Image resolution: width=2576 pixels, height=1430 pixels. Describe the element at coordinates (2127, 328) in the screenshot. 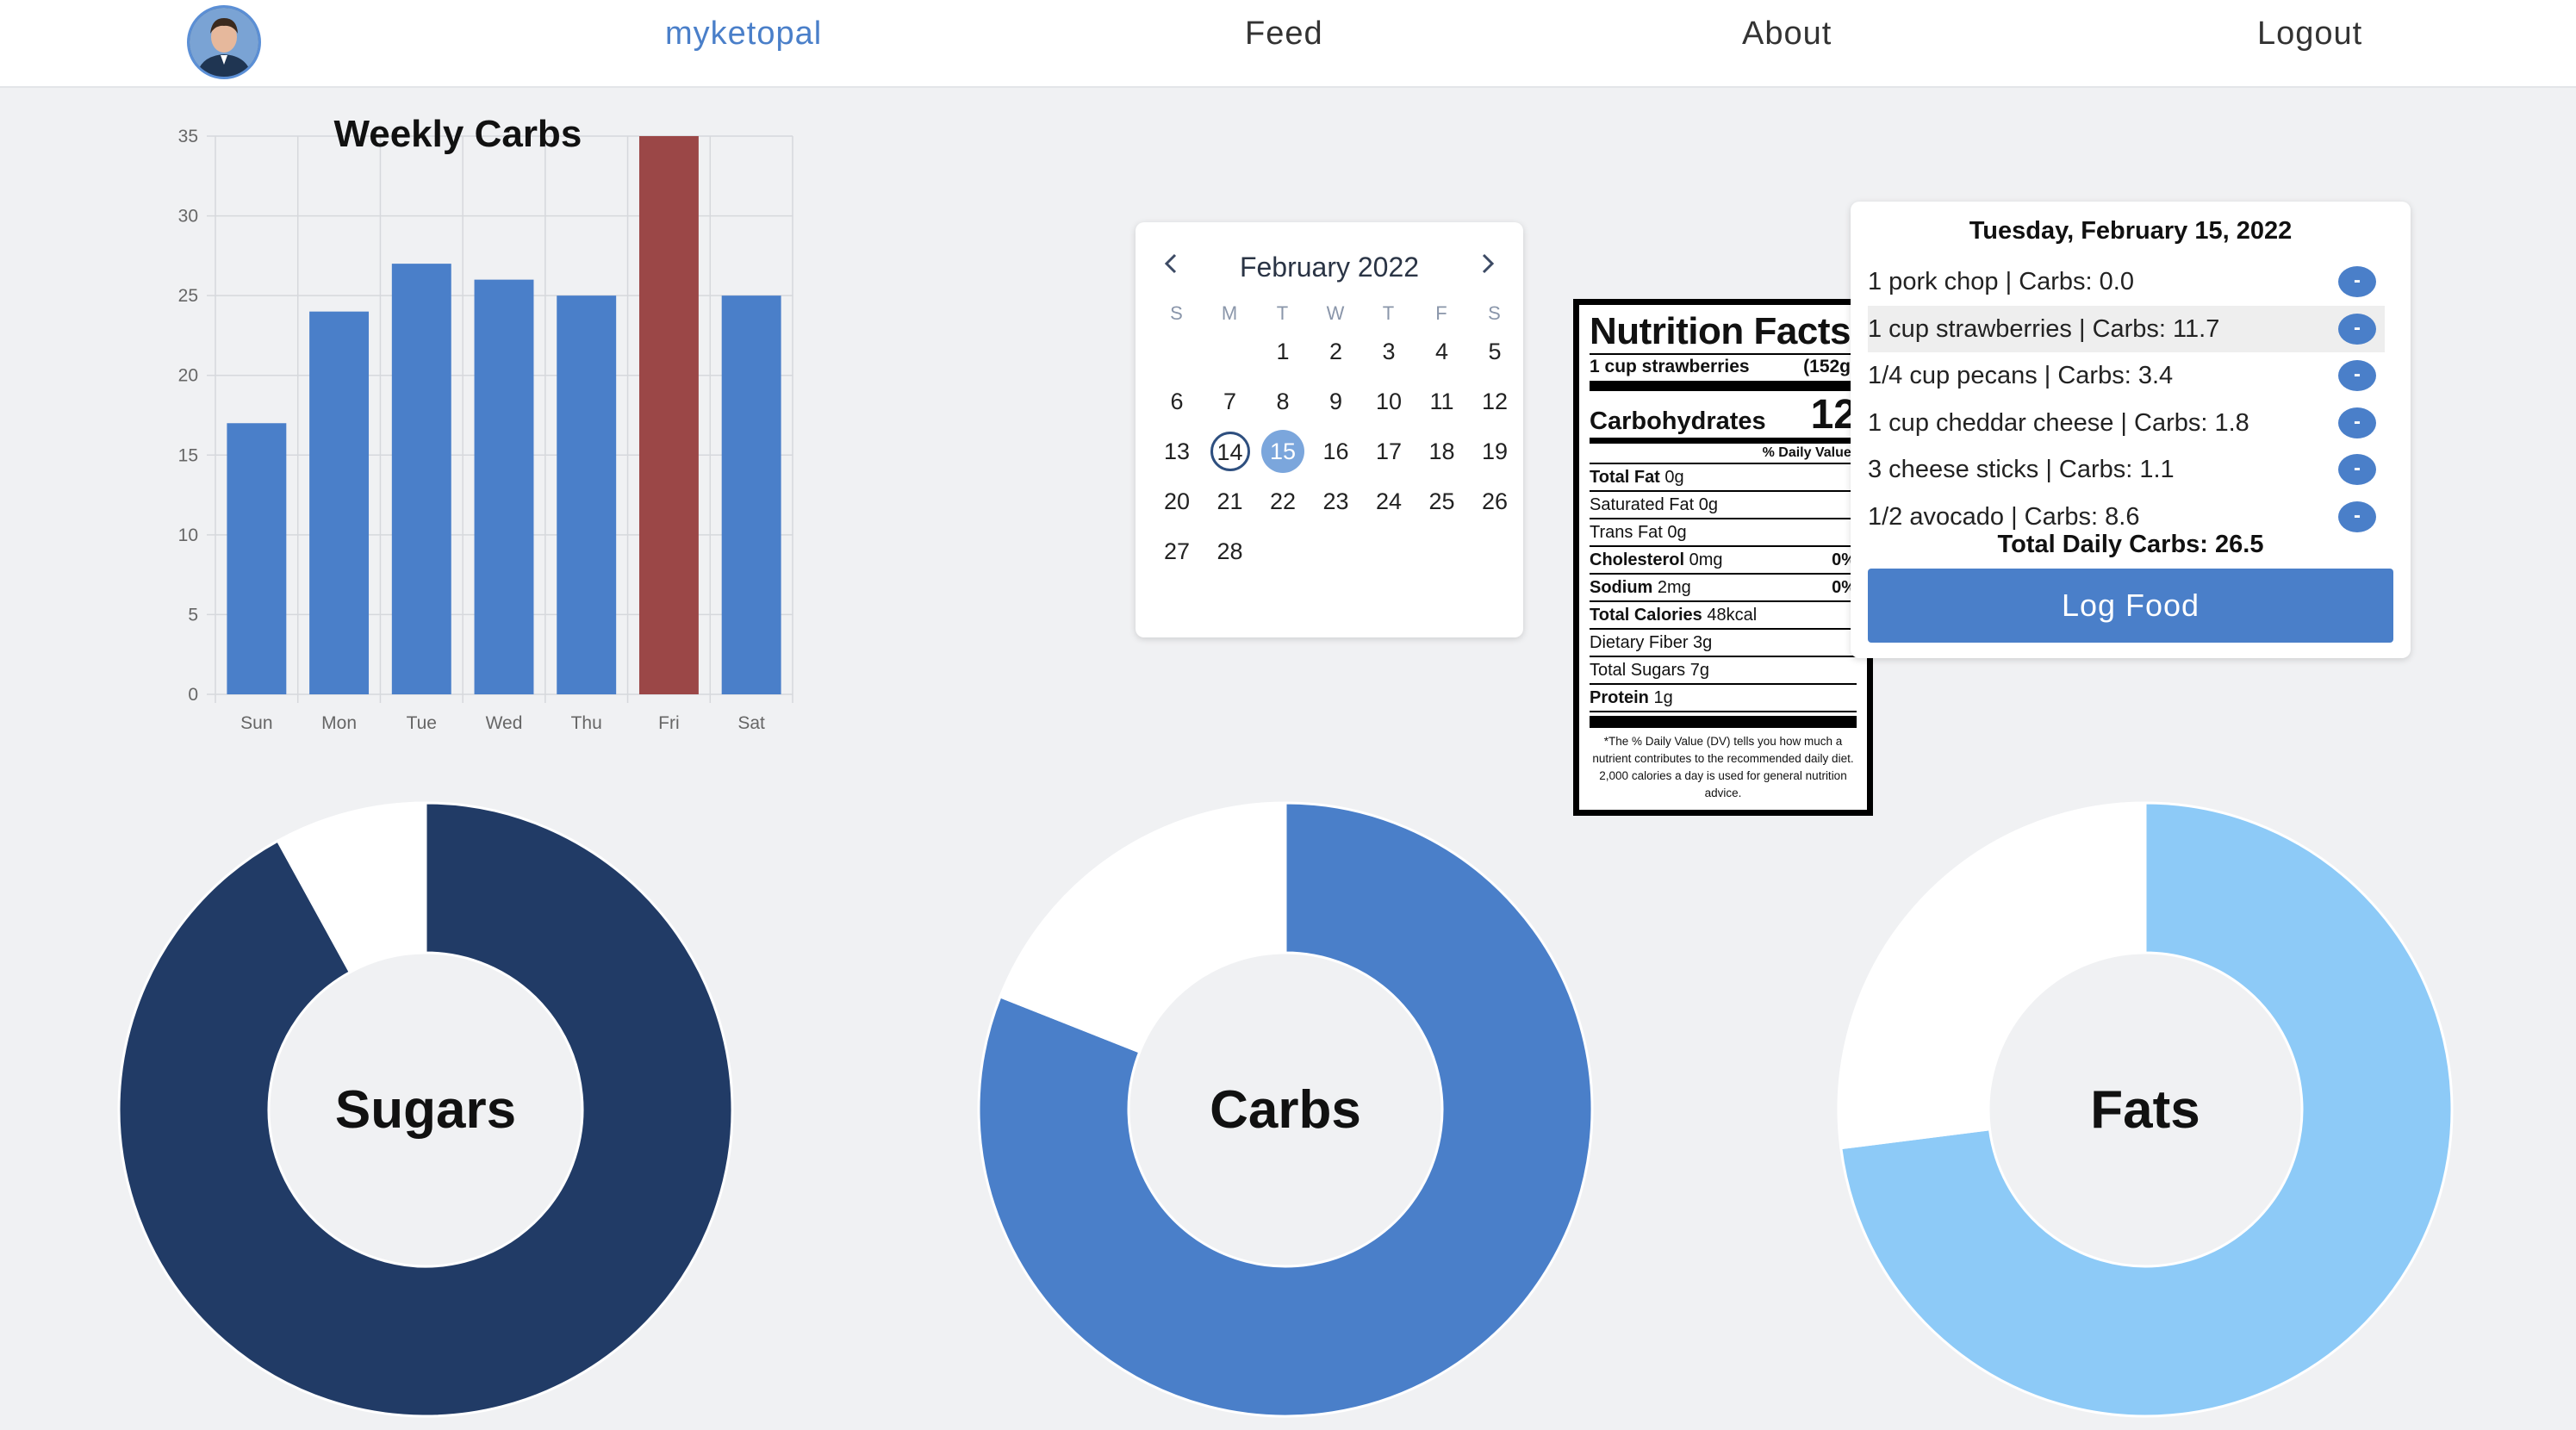

I see `log-item: 1 cup strawberries | Carbs: 11.7 -` at that location.